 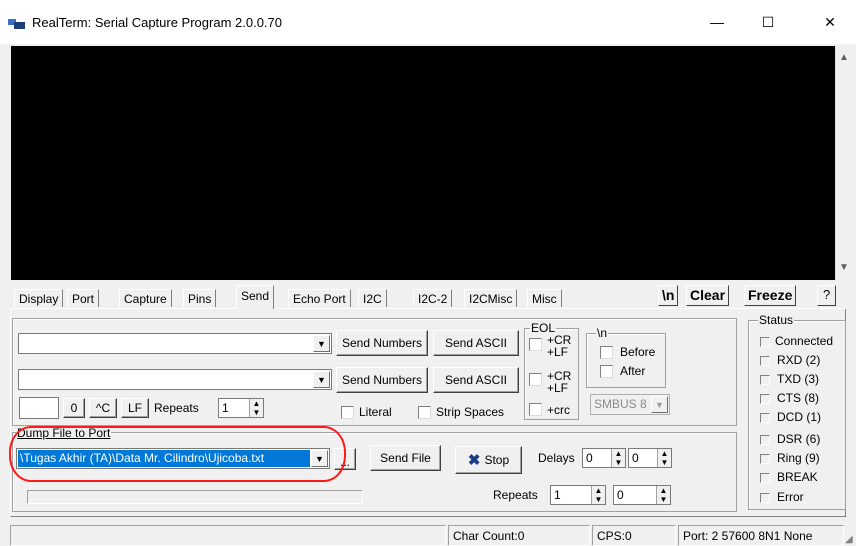 I want to click on send-numbers-button-2: Send Numbers, so click(x=382, y=380).